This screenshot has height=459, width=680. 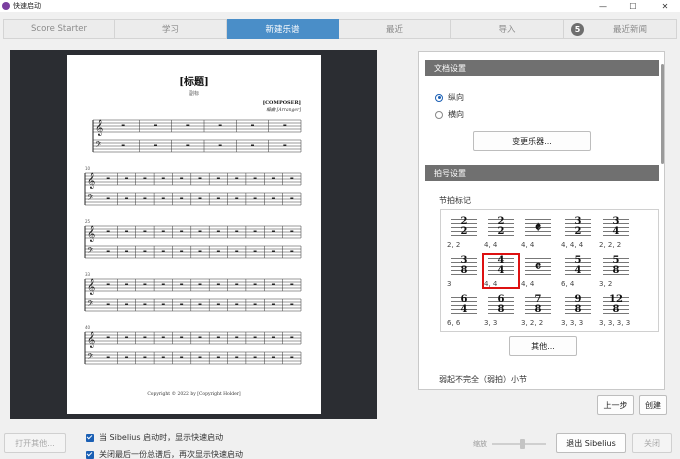 I want to click on time-signature-header: 拍号设置, so click(x=542, y=173).